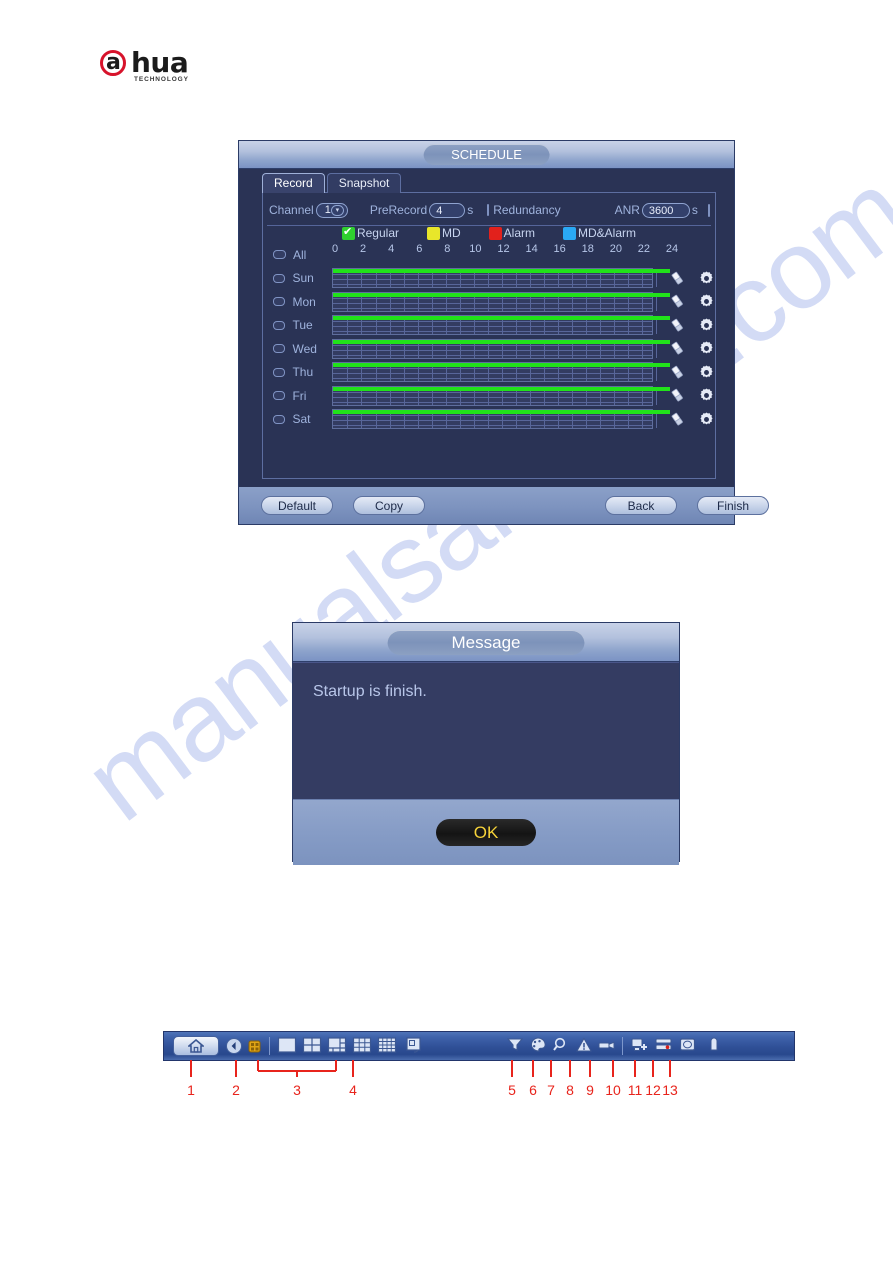  What do you see at coordinates (302, 325) in the screenshot?
I see `row-label-tue: Tue` at bounding box center [302, 325].